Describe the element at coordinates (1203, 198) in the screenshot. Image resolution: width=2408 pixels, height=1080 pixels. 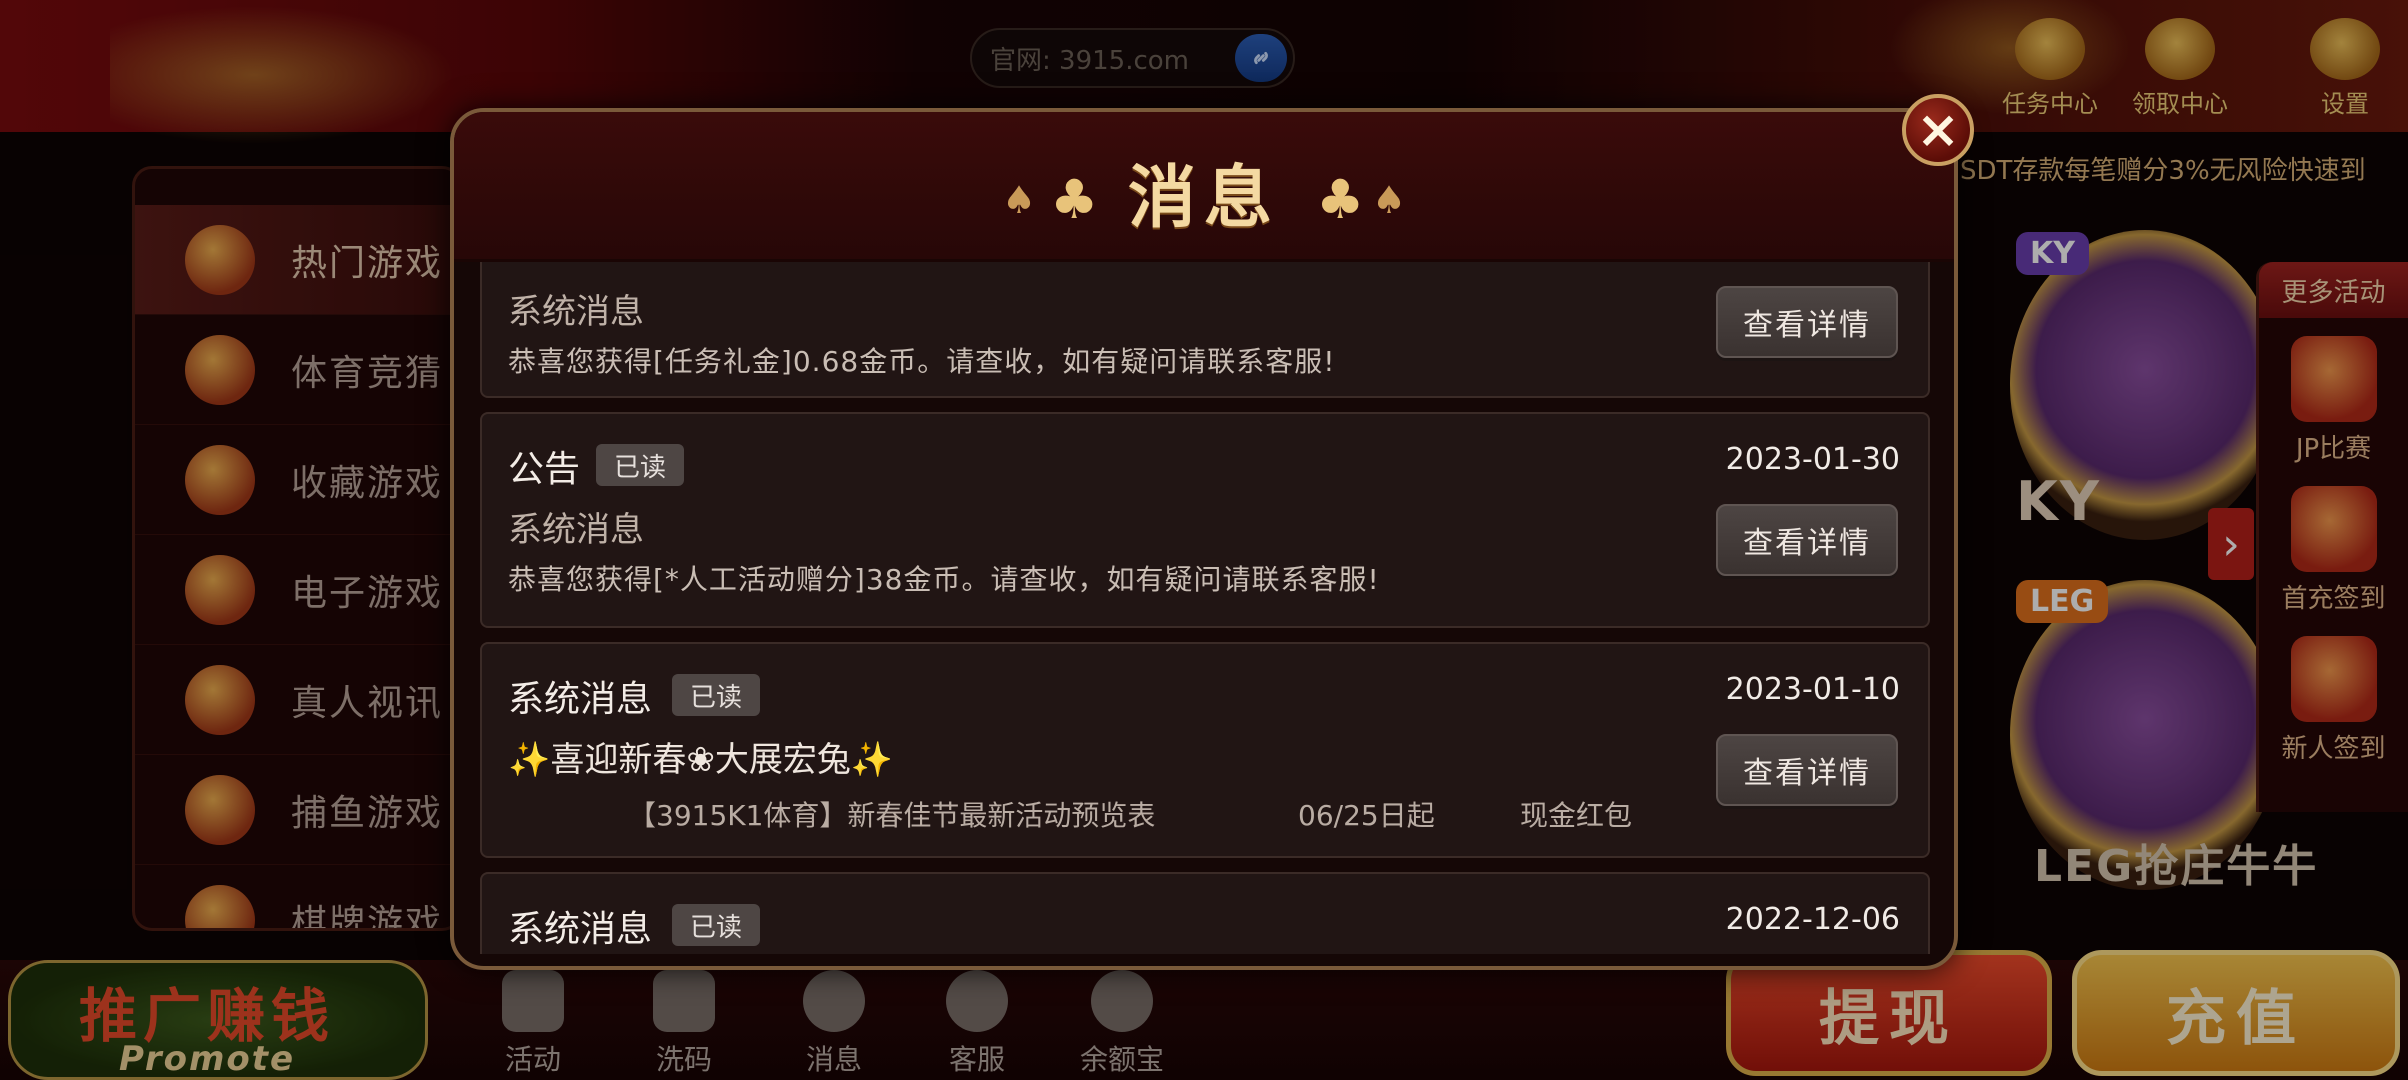
I see `dialog-title: 消息` at that location.